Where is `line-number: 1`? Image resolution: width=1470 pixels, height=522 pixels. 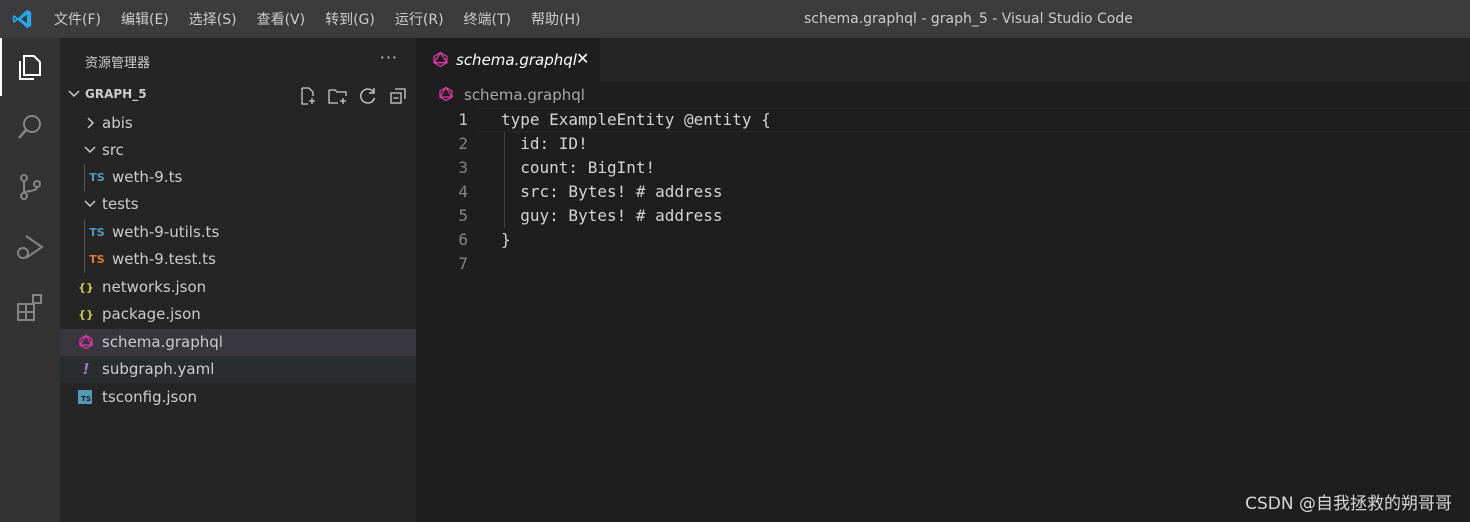 line-number: 1 is located at coordinates (463, 119).